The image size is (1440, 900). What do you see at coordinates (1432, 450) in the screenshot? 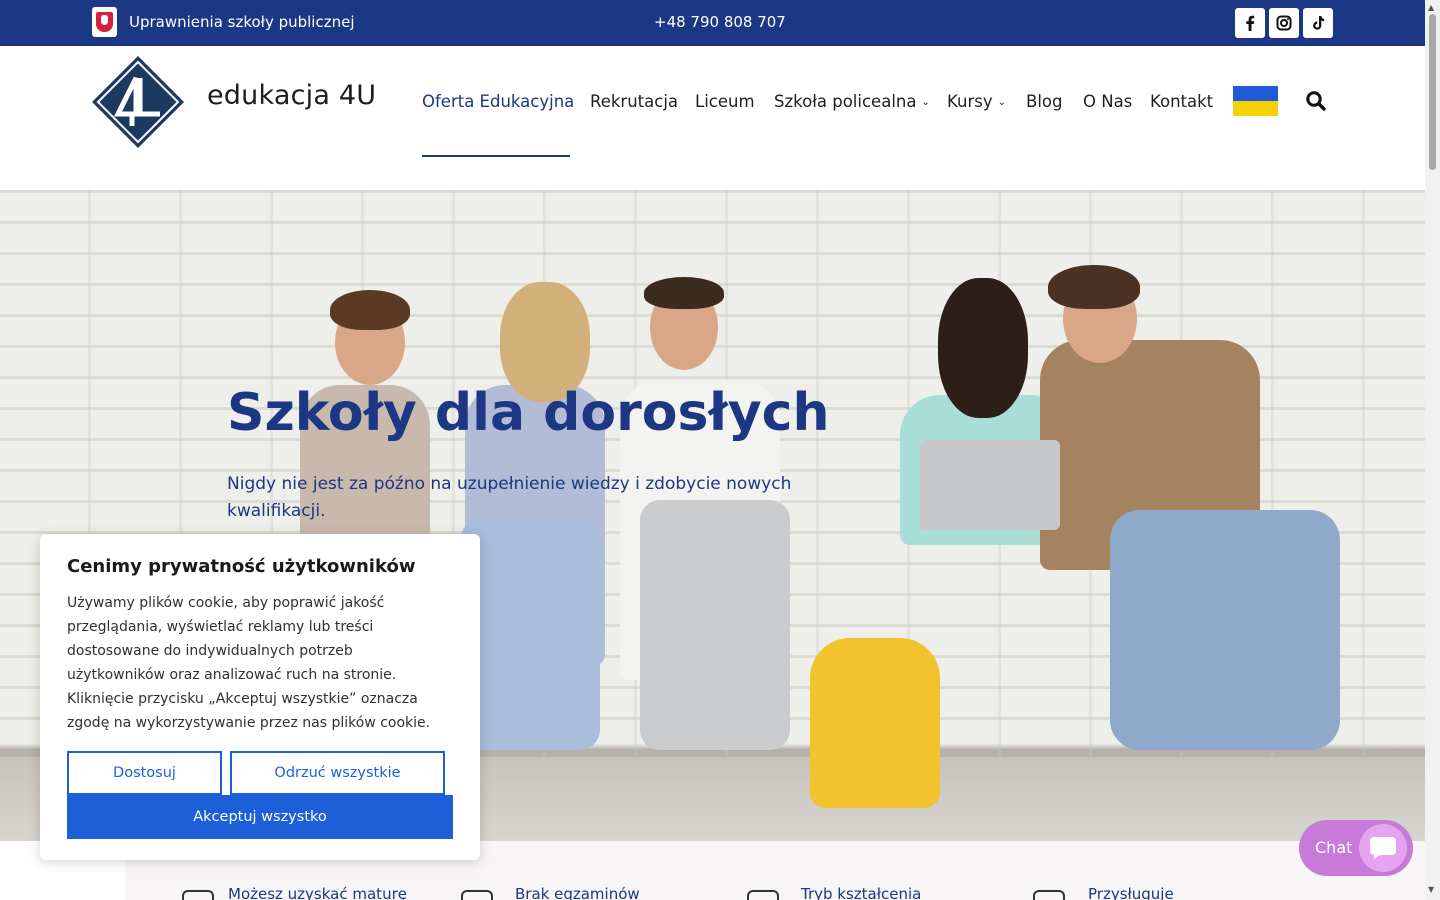
I see `page-scrollbar: ▲ ▼` at bounding box center [1432, 450].